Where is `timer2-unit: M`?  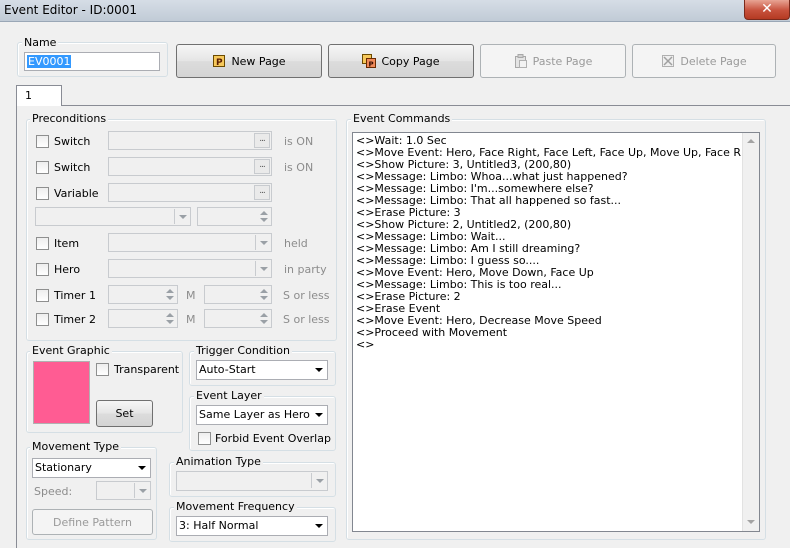 timer2-unit: M is located at coordinates (191, 319).